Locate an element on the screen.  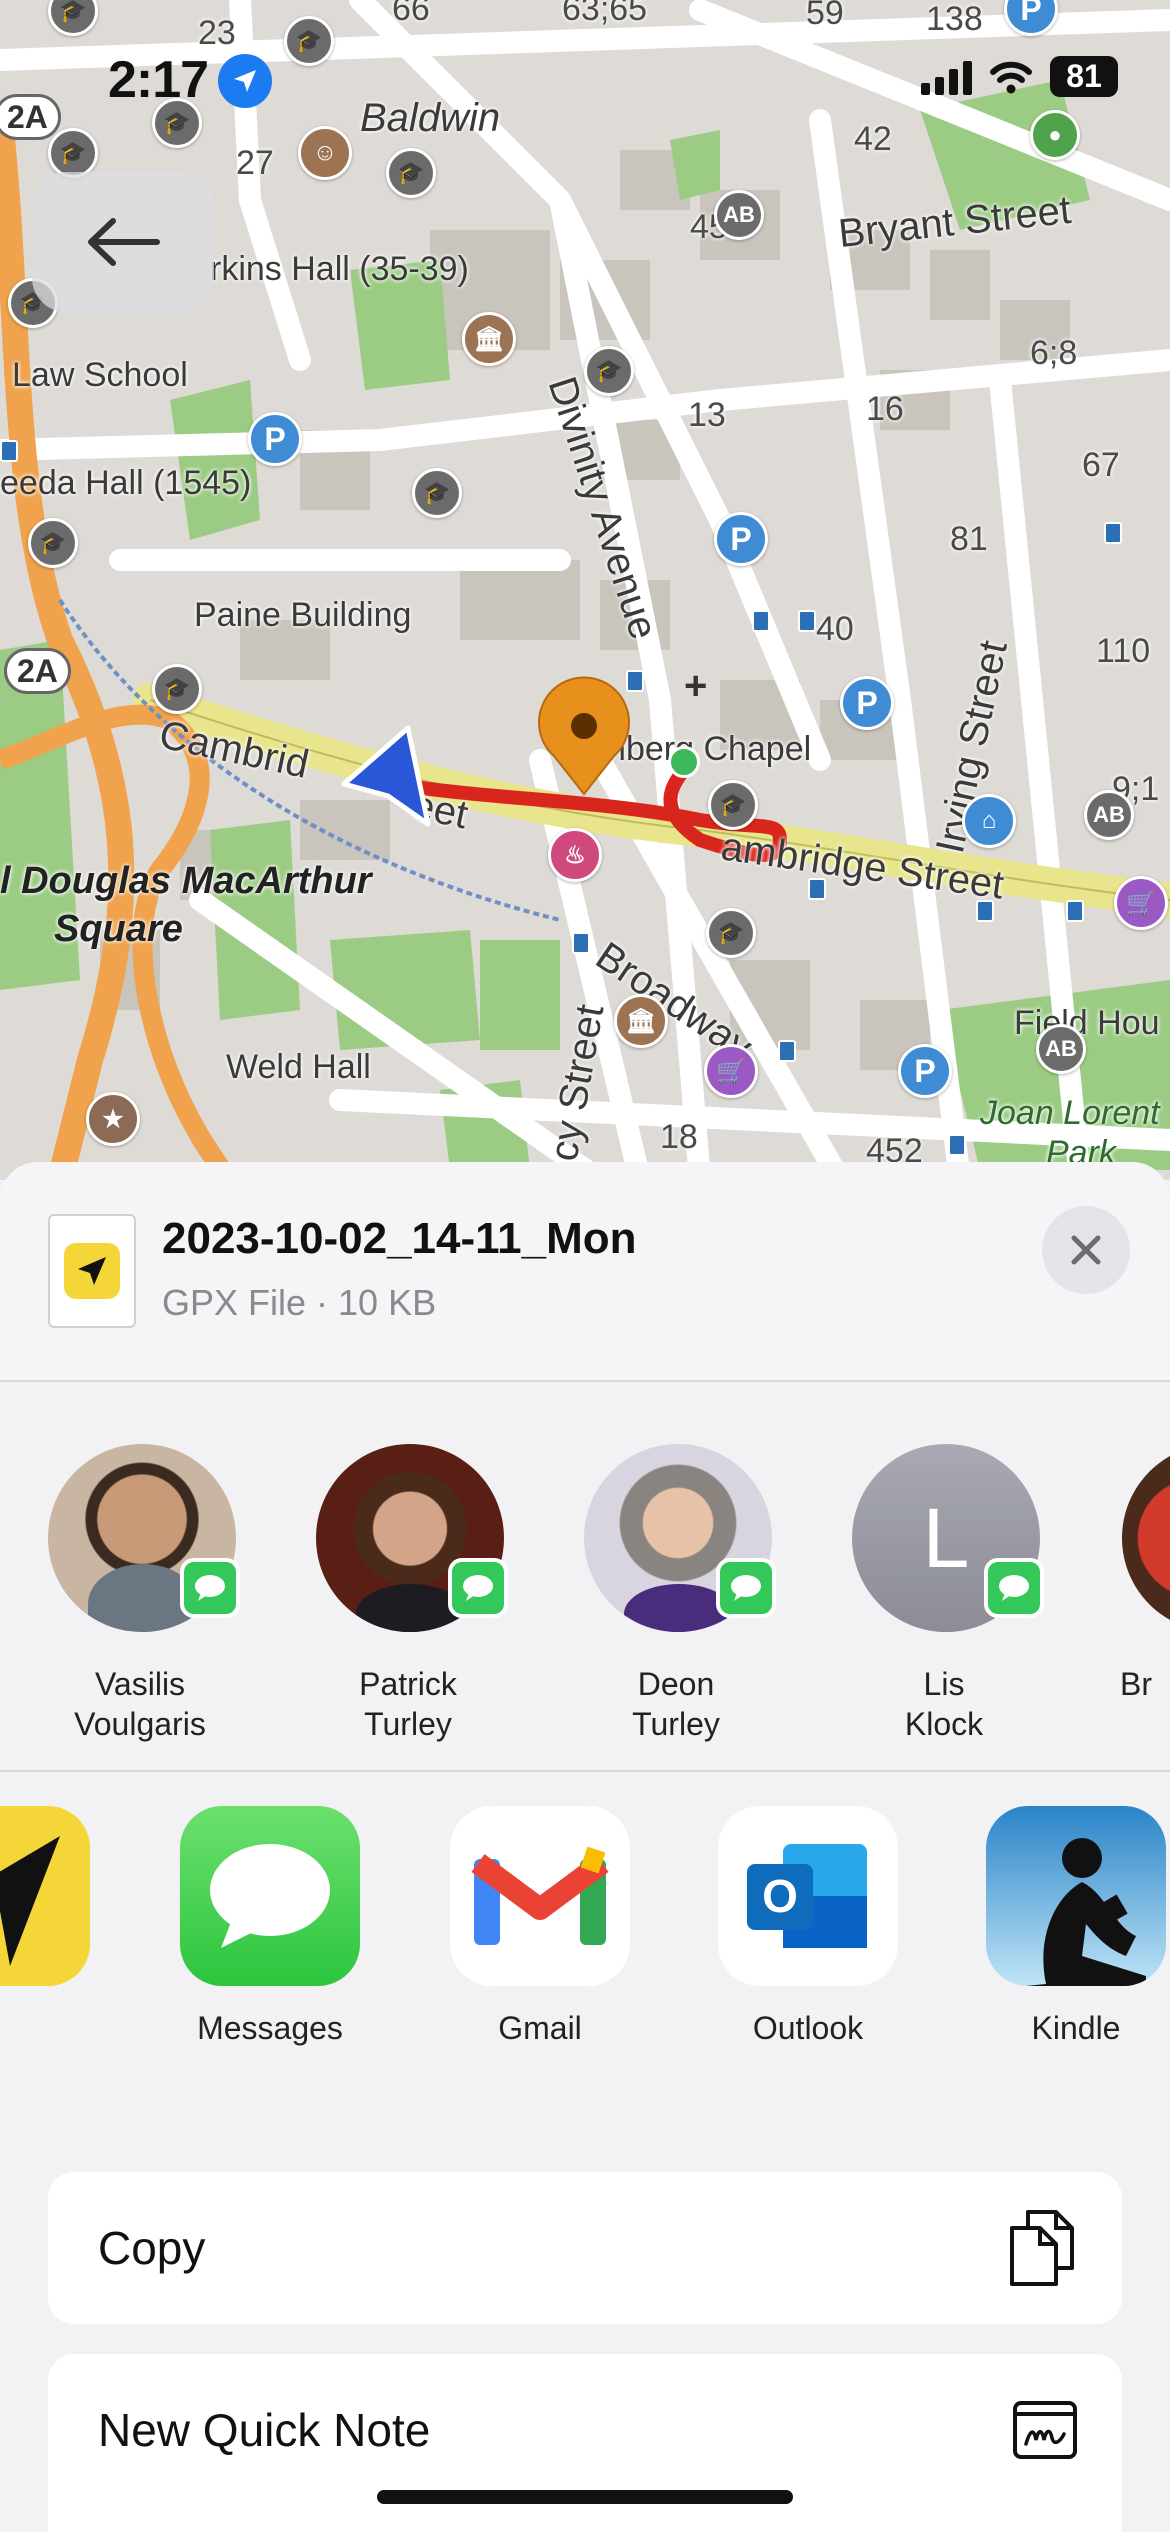
address-number: 27 is located at coordinates (255, 163).